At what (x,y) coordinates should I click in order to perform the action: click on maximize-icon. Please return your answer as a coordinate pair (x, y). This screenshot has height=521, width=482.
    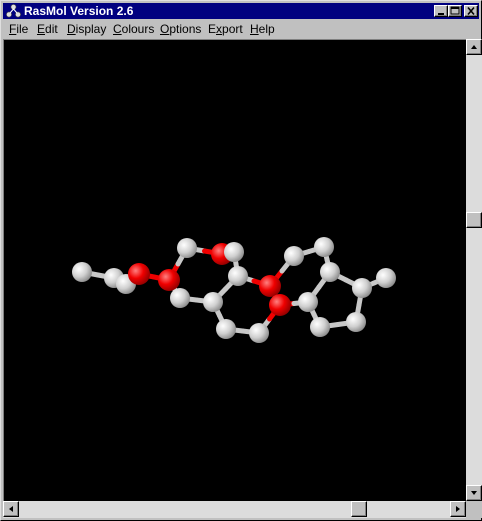
    Looking at the image, I should click on (455, 10).